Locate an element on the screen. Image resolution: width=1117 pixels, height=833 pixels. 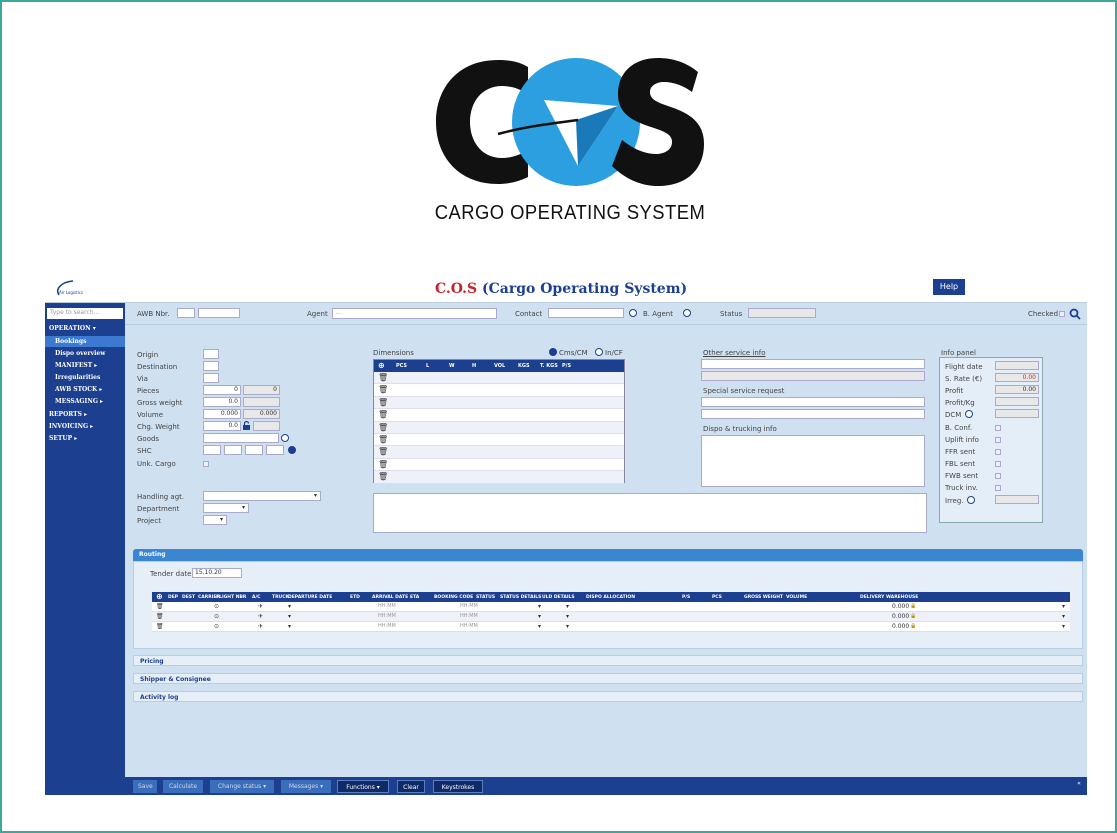
footer-button-save: Save is located at coordinates (145, 786).